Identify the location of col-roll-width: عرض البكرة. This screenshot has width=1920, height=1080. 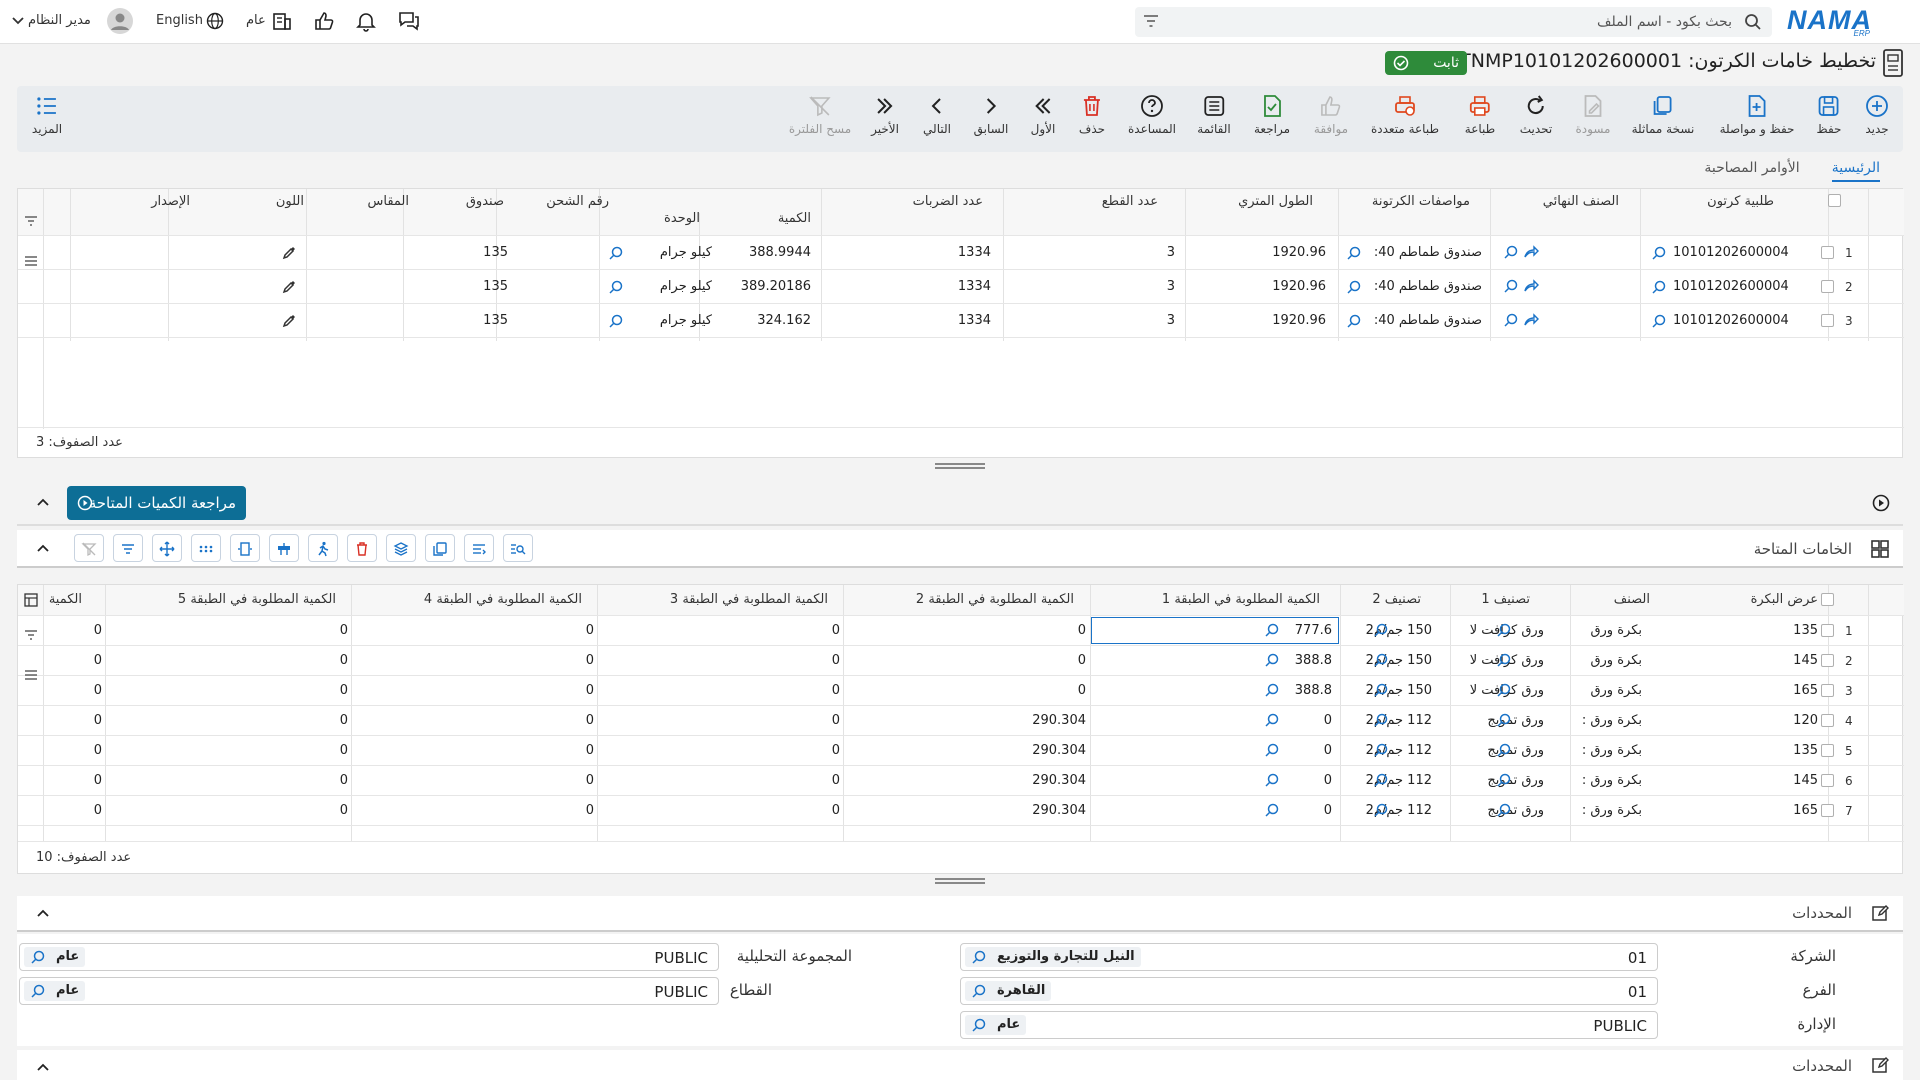
(1784, 599).